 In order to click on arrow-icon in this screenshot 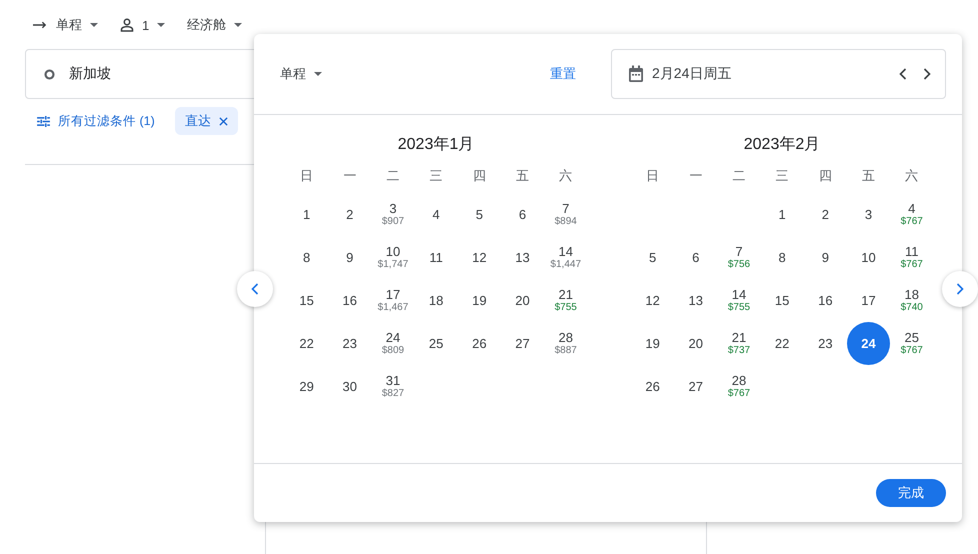, I will do `click(40, 25)`.